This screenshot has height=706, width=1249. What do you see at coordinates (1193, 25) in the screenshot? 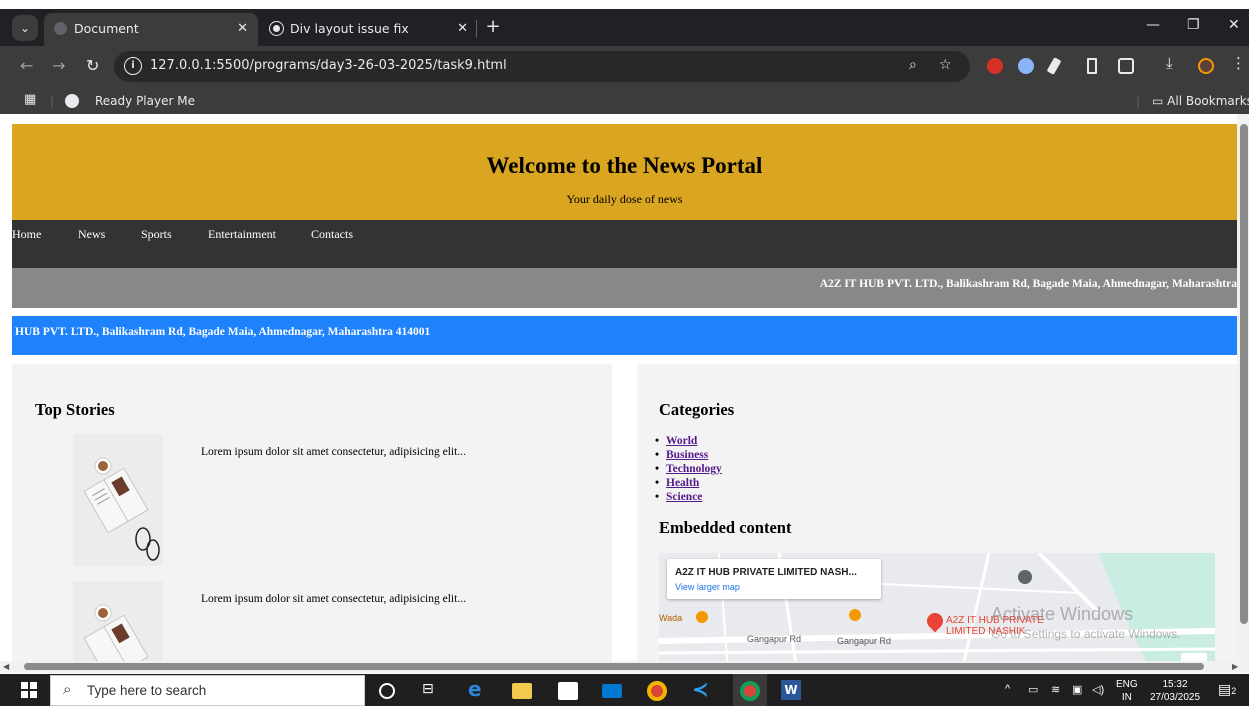
I see `restore-icon: ❐` at bounding box center [1193, 25].